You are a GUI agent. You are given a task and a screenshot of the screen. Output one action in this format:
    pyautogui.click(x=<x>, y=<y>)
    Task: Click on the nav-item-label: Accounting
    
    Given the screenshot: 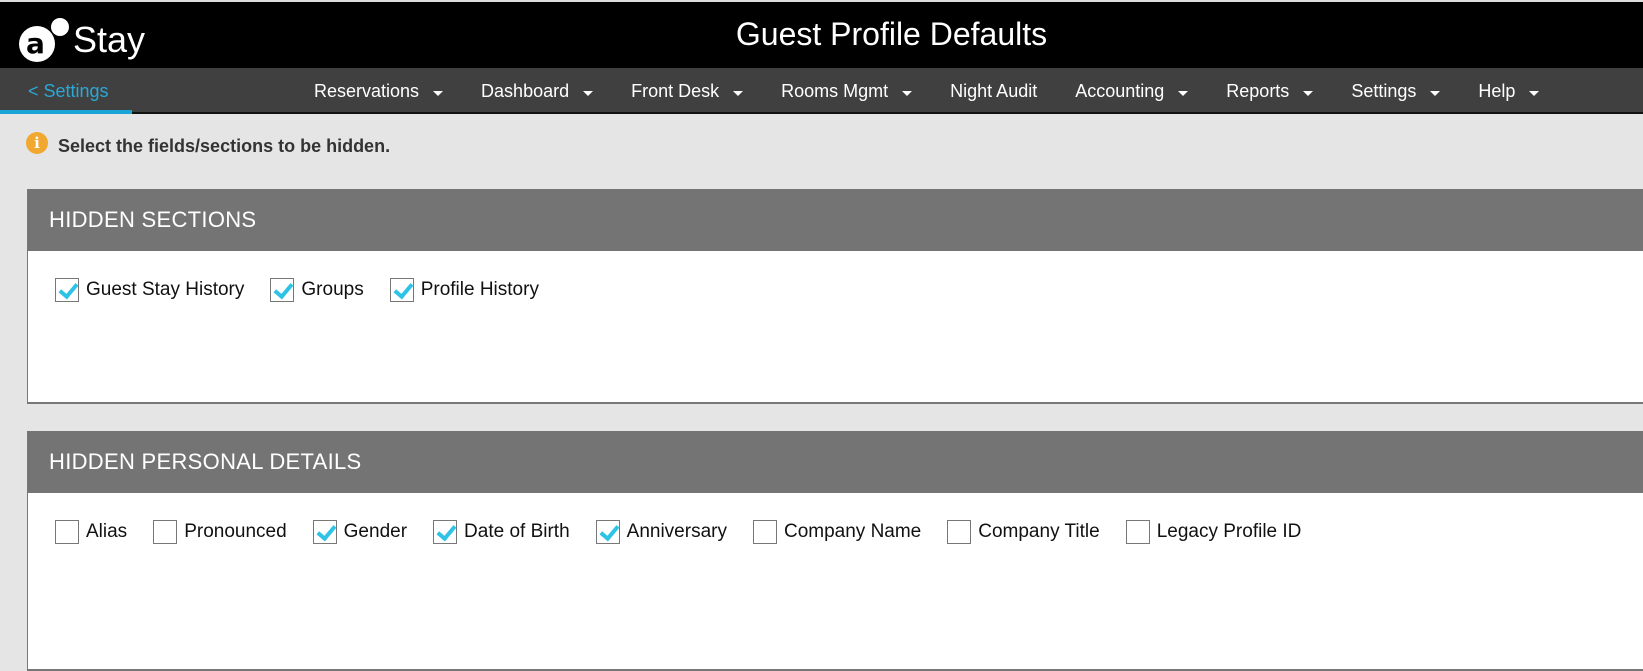 What is the action you would take?
    pyautogui.click(x=1120, y=91)
    